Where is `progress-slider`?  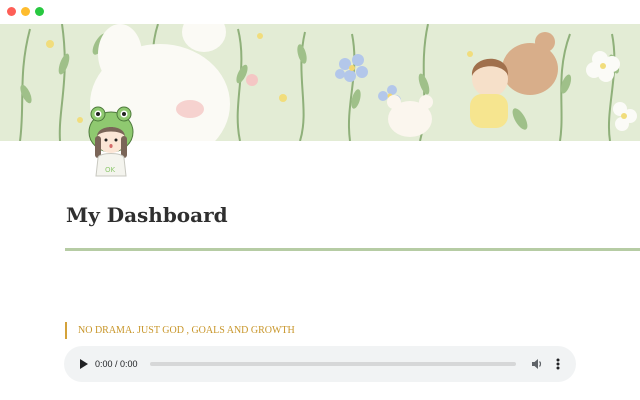 progress-slider is located at coordinates (333, 364).